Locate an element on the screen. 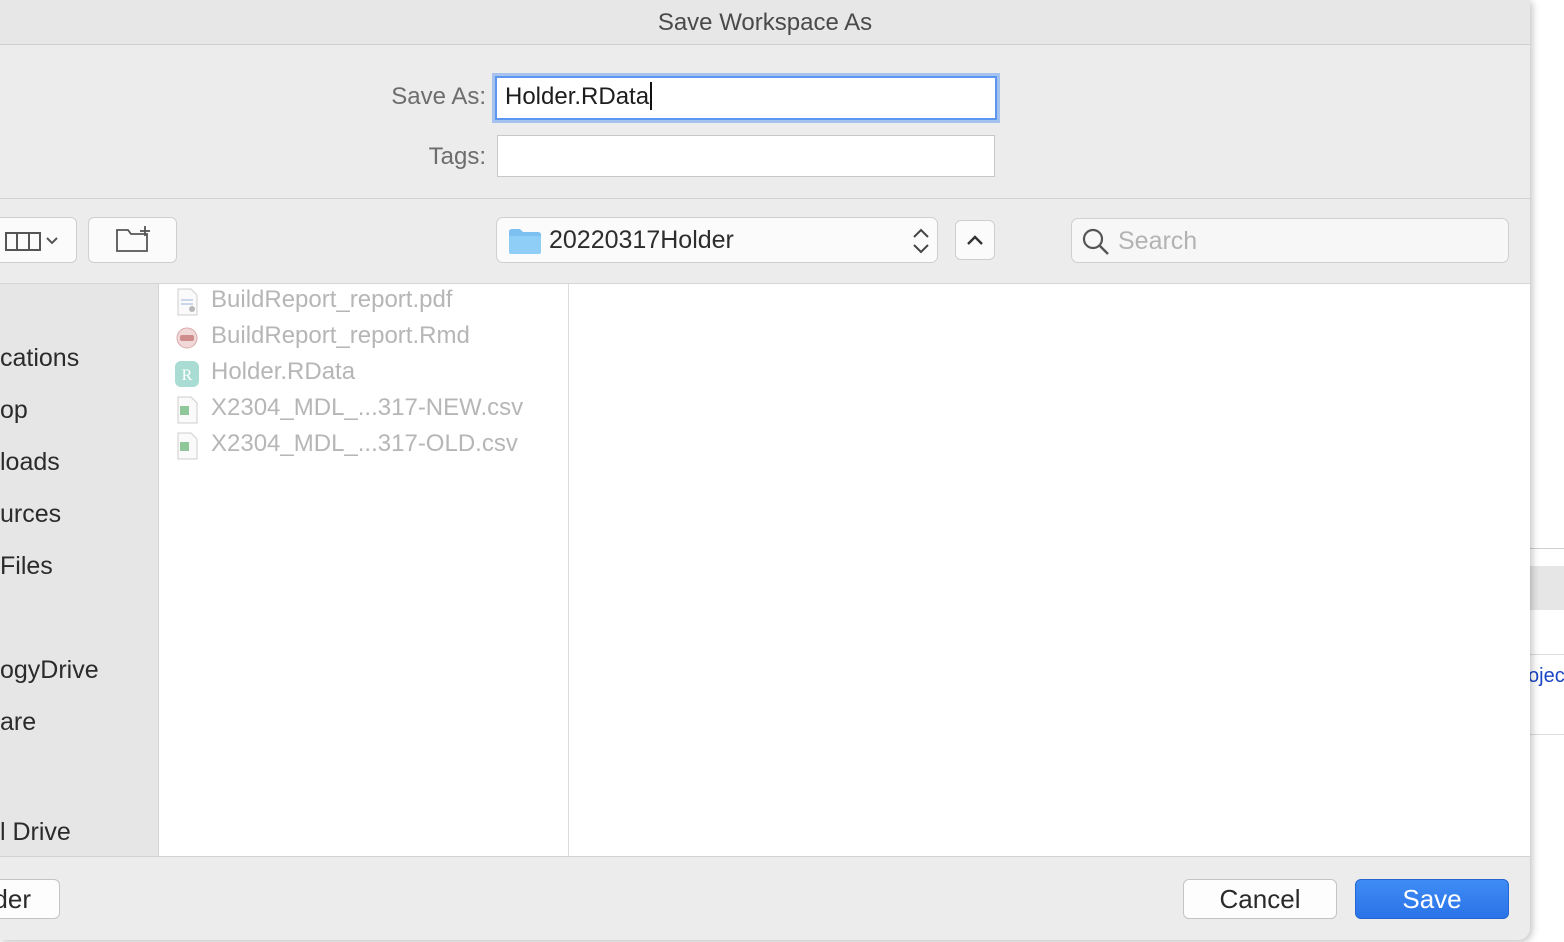 The image size is (1564, 942). new-folder-button: der is located at coordinates (30, 899).